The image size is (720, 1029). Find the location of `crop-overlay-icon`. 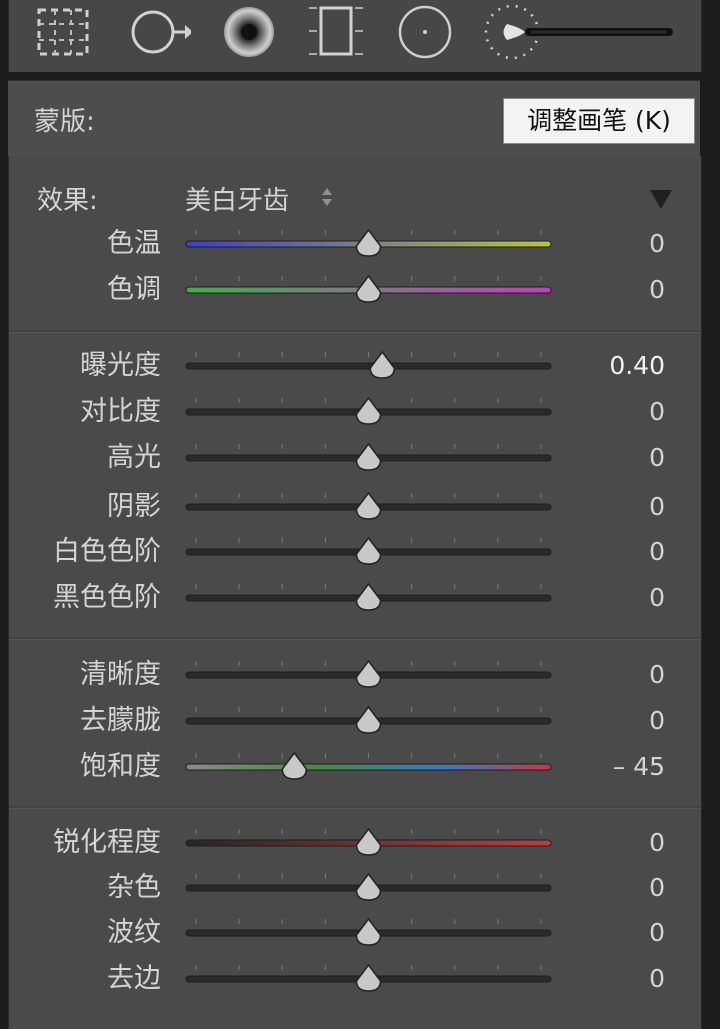

crop-overlay-icon is located at coordinates (63, 32).